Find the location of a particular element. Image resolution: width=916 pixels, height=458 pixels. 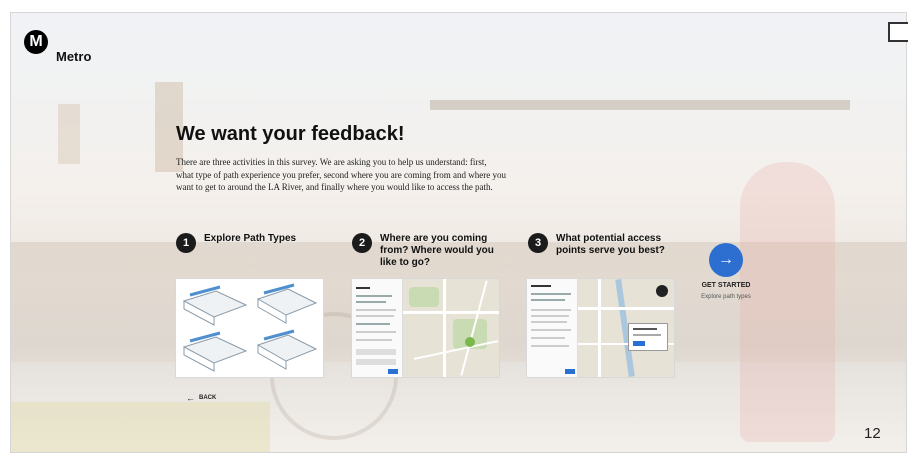

get-started-sublabel: Explore path types is located at coordinates (726, 297).